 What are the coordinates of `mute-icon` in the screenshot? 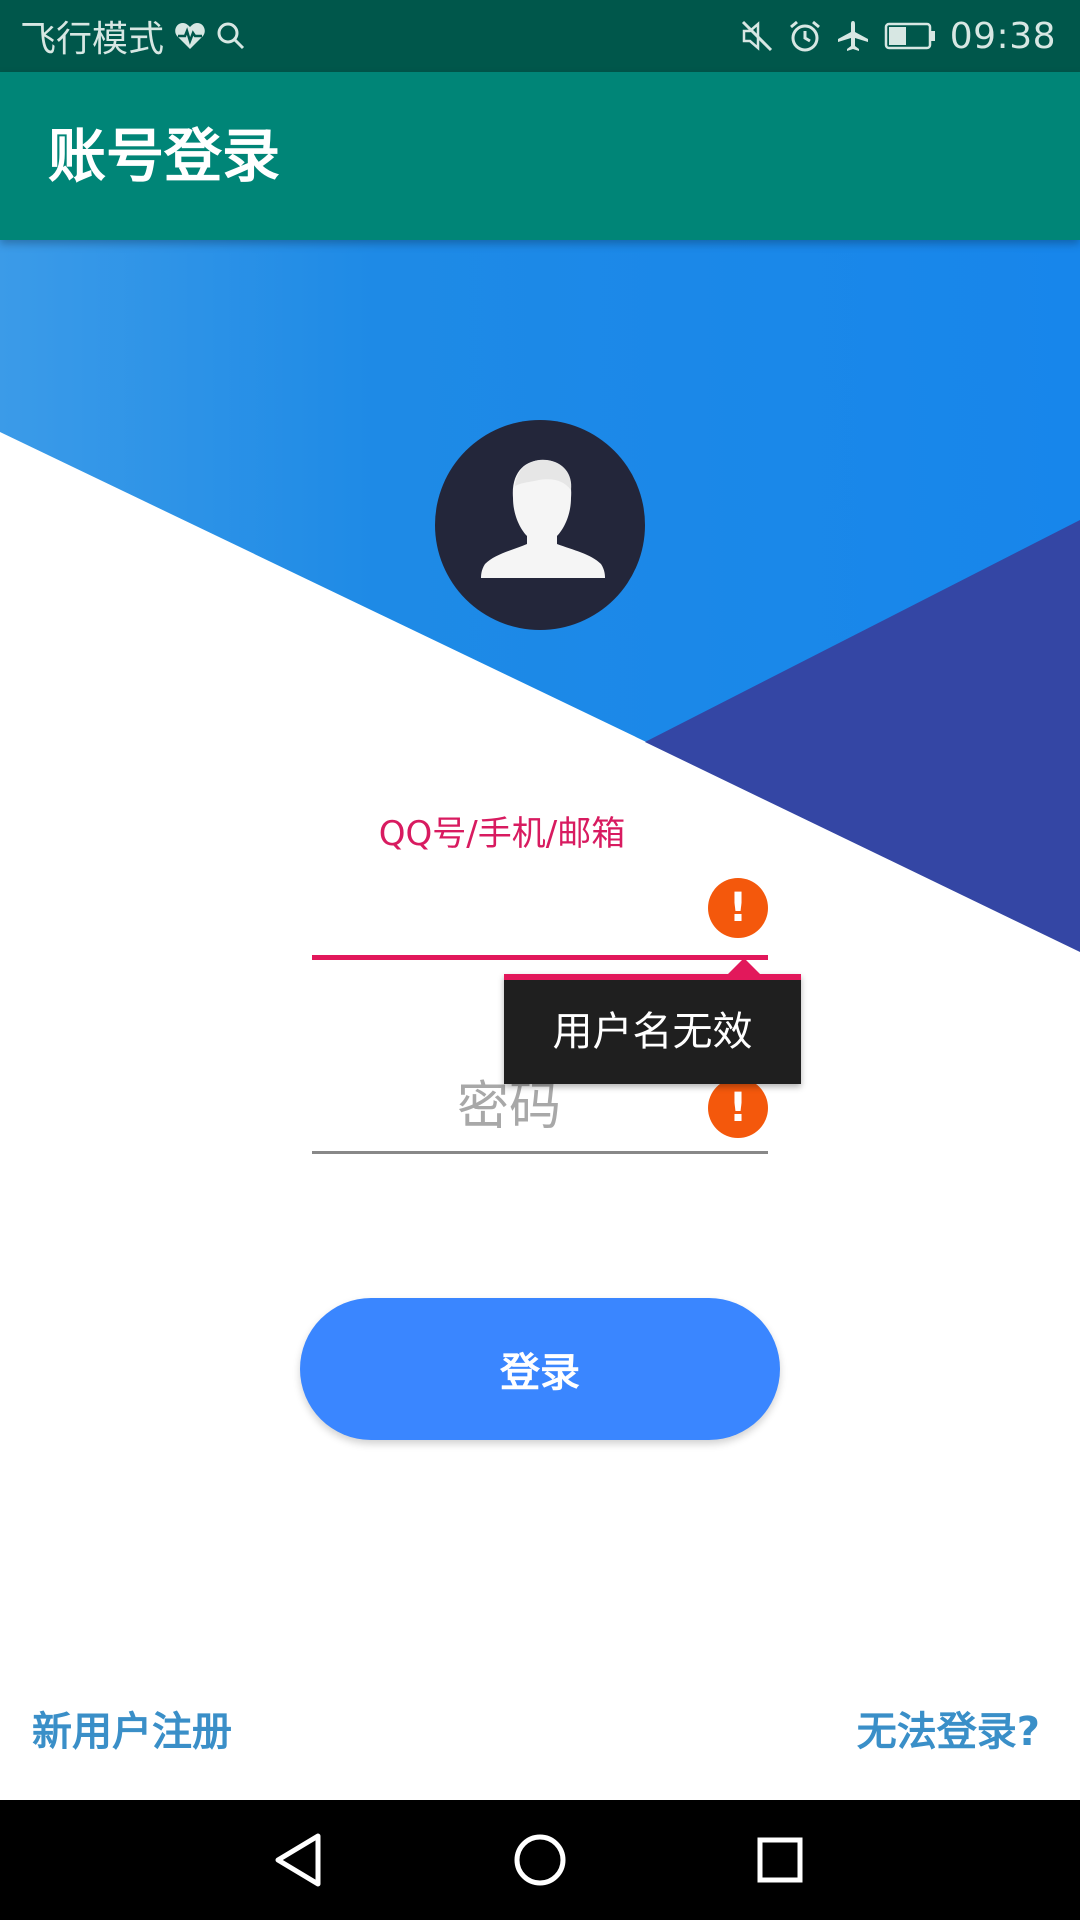 It's located at (757, 36).